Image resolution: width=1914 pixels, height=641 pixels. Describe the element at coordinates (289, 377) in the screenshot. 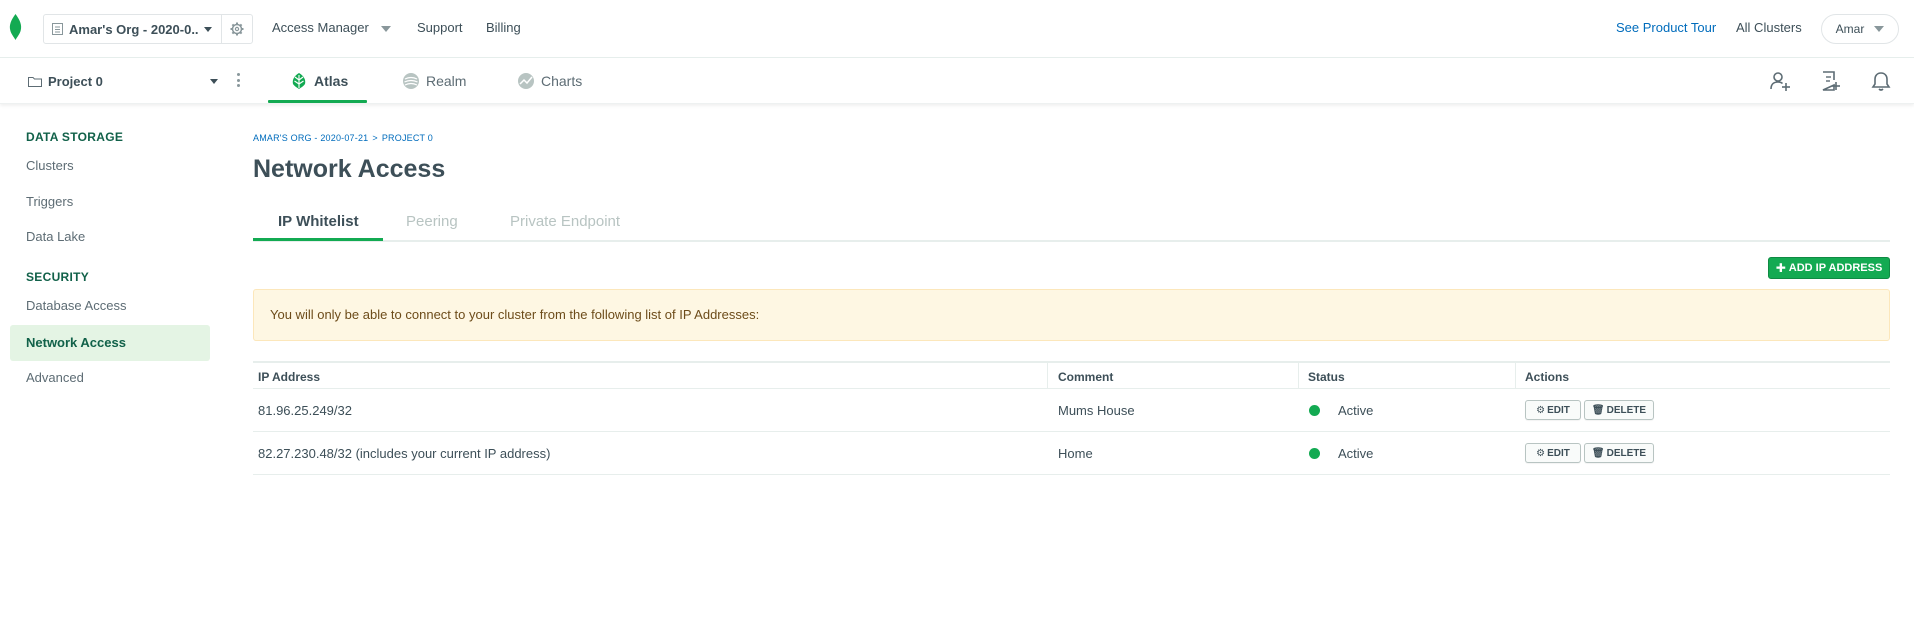

I see `column-header-ip: IP Address` at that location.